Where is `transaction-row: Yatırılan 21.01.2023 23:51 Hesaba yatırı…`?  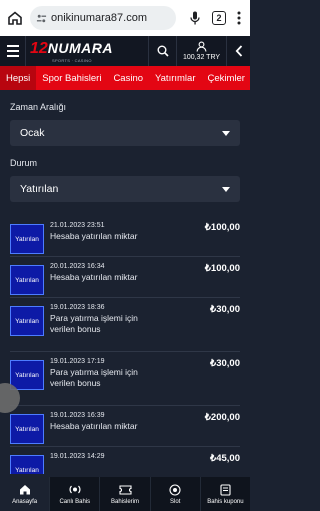
transaction-row: Yatırılan 21.01.2023 23:51 Hesaba yatırı… is located at coordinates (125, 236).